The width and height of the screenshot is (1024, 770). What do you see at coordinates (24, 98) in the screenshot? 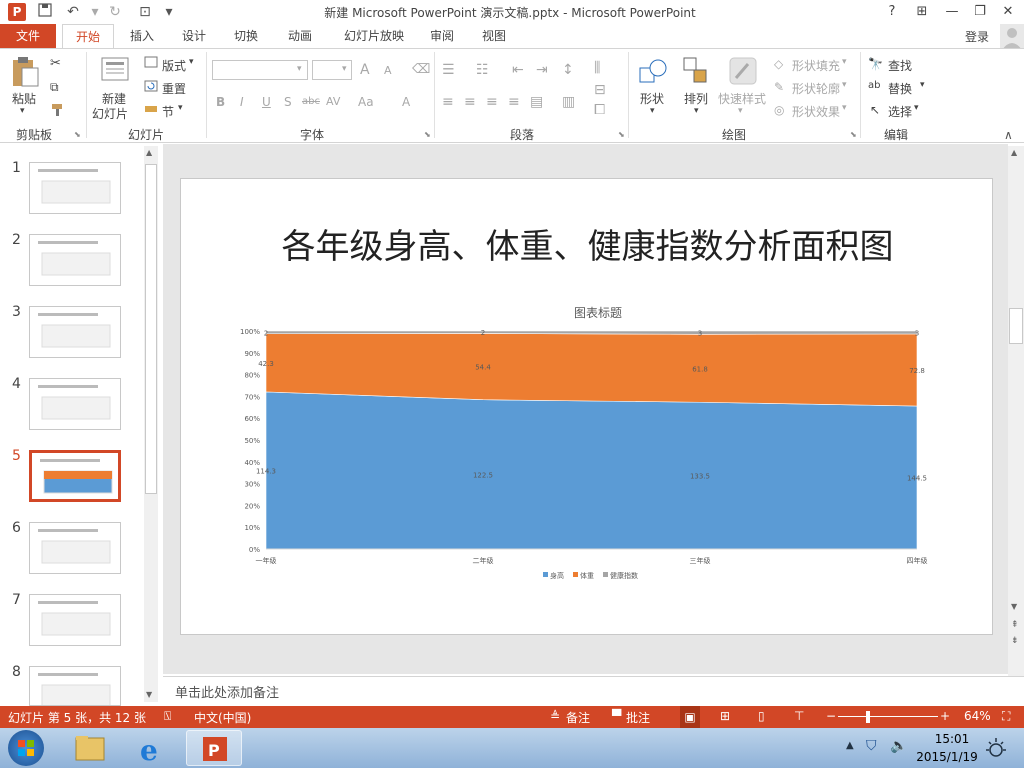
I see `paste-button: 粘贴` at bounding box center [24, 98].